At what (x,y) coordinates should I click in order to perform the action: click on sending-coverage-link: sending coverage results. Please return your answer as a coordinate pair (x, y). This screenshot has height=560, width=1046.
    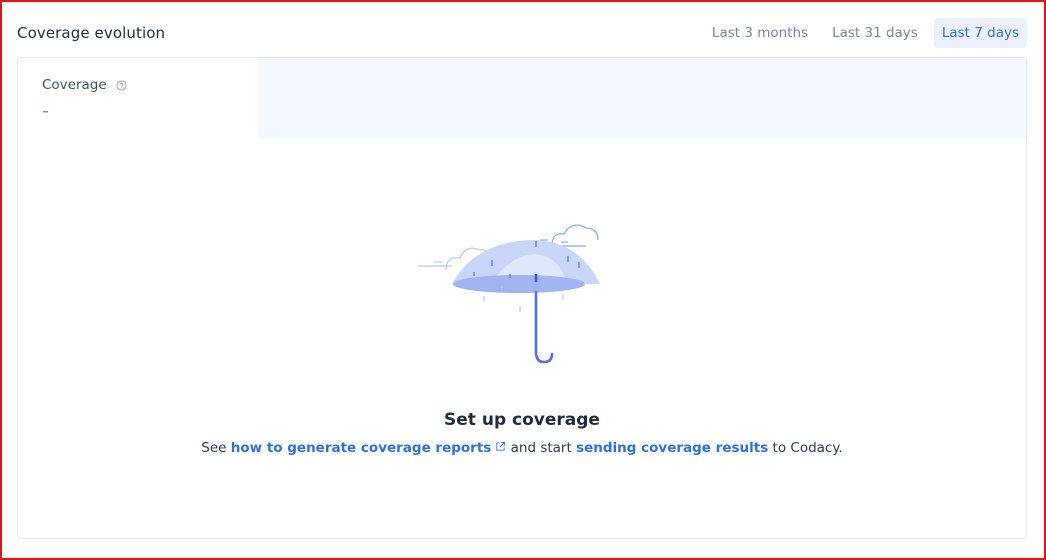
    Looking at the image, I should click on (672, 448).